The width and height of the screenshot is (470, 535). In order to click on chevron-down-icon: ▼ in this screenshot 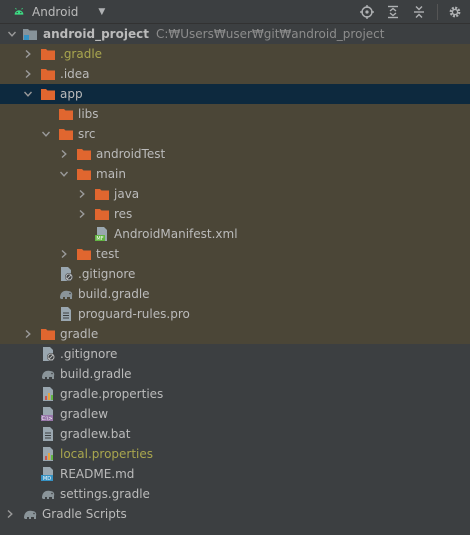, I will do `click(102, 12)`.